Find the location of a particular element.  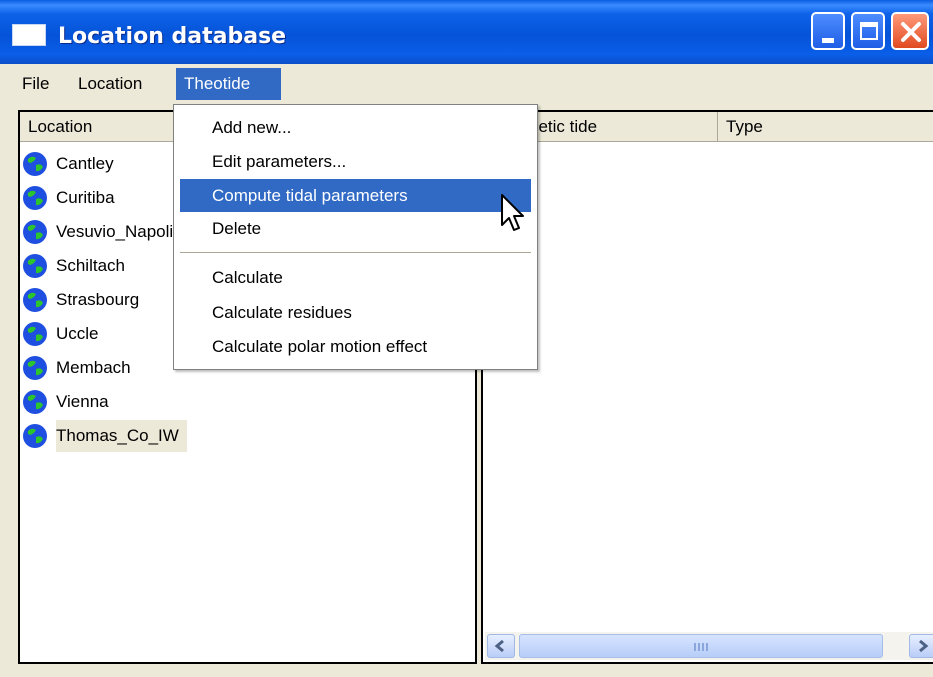

menu-item-calculate: Calculate is located at coordinates (355, 277).